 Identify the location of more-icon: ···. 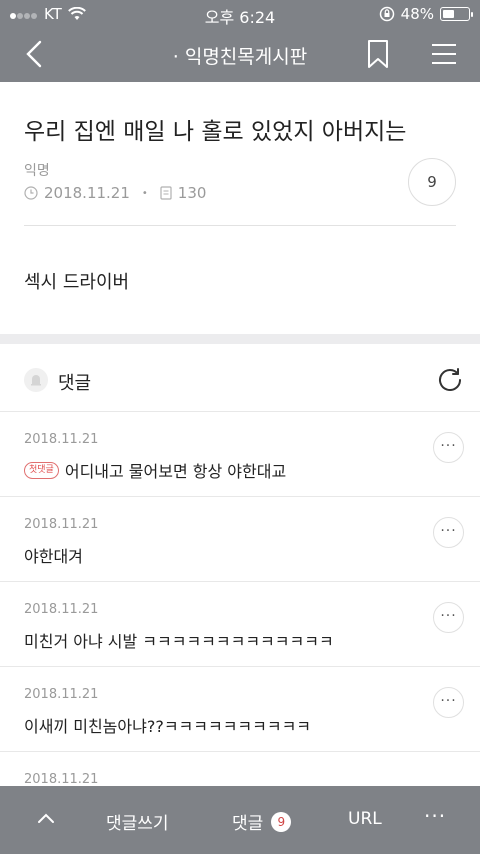
(435, 816).